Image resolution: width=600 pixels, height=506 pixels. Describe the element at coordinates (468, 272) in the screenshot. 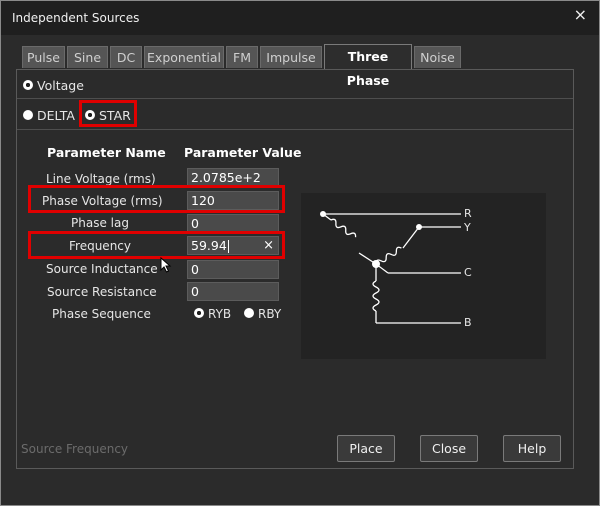

I see `diagram-label-c: C` at that location.